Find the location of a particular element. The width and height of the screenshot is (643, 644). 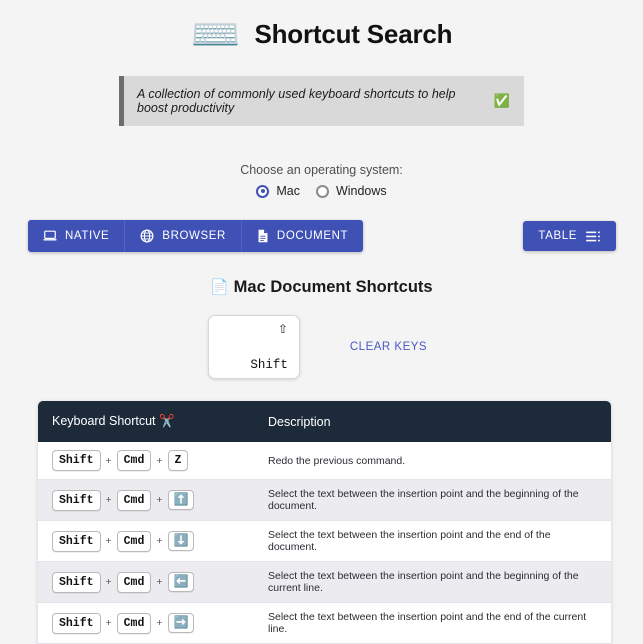

radio-mac-label: Mac is located at coordinates (288, 191).